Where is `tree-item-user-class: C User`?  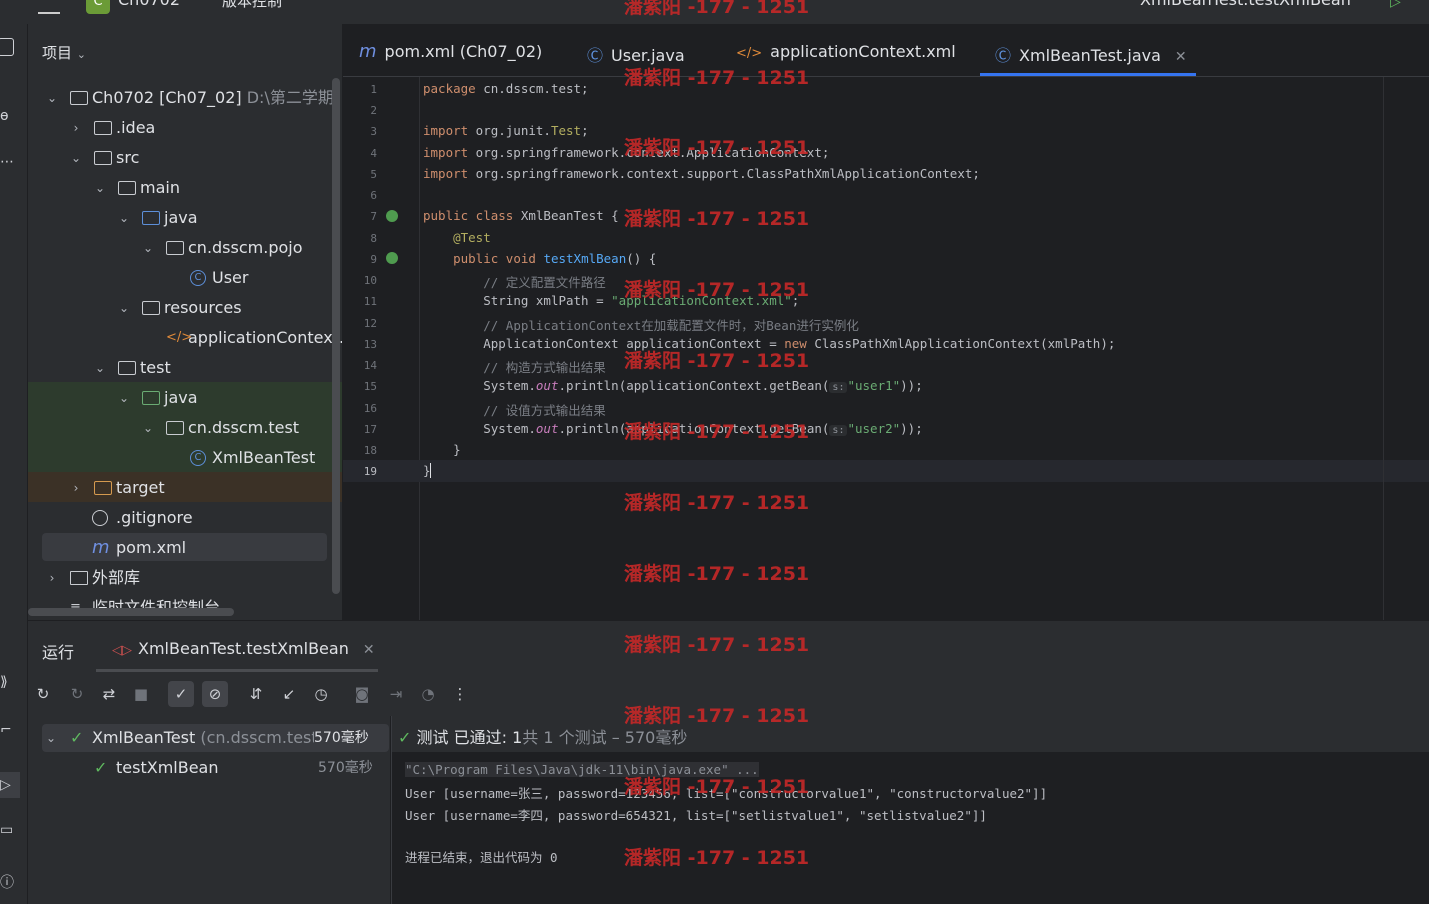
tree-item-user-class: C User is located at coordinates (178, 278).